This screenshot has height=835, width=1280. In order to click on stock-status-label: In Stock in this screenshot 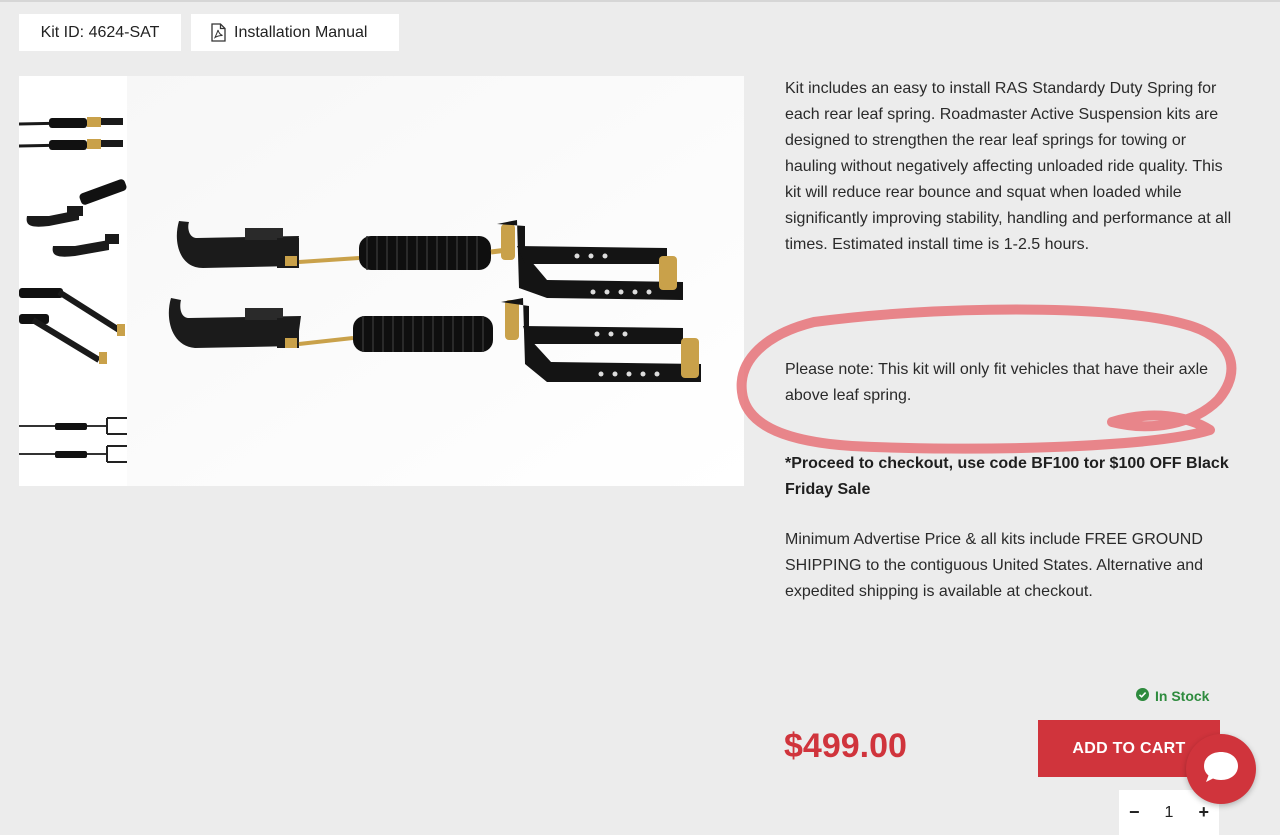, I will do `click(1182, 696)`.